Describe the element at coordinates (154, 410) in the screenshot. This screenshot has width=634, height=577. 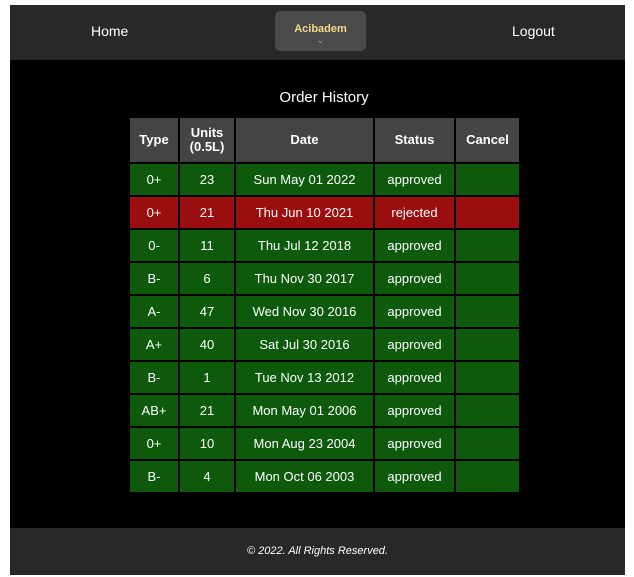
I see `cell-type: AB+` at that location.